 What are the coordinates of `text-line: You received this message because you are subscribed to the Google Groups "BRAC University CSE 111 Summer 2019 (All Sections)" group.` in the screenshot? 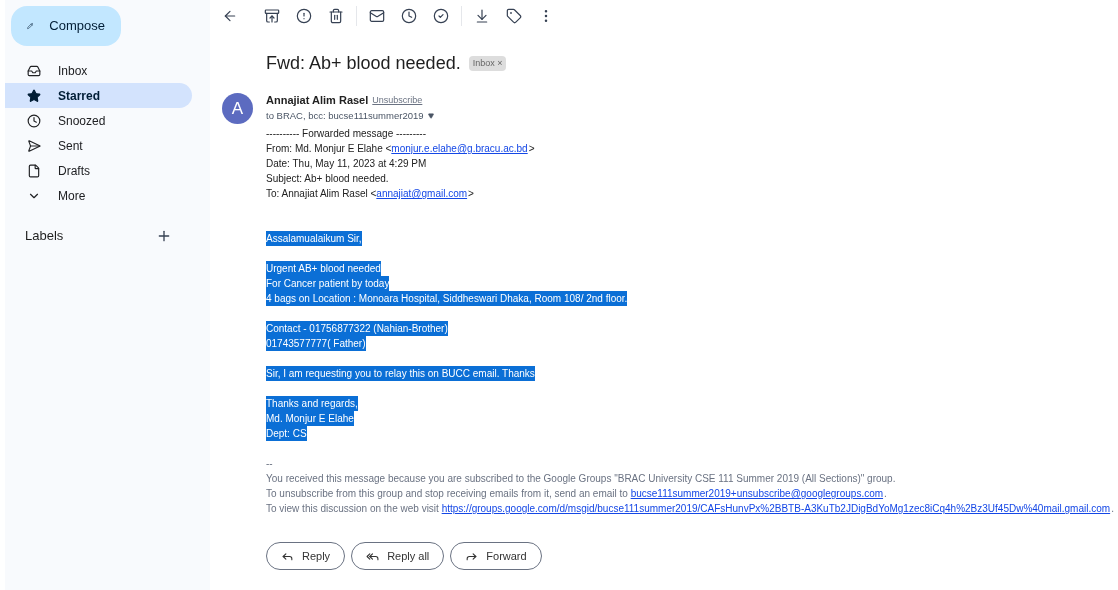 It's located at (581, 479).